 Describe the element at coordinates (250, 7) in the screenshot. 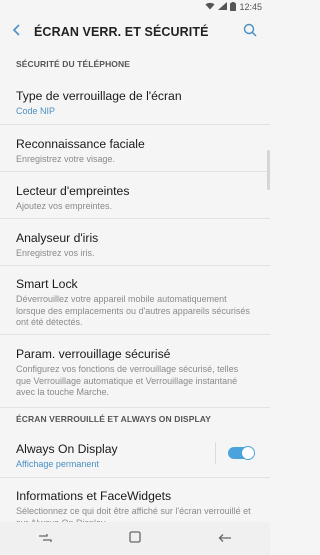

I see `status-time: 12:45` at that location.